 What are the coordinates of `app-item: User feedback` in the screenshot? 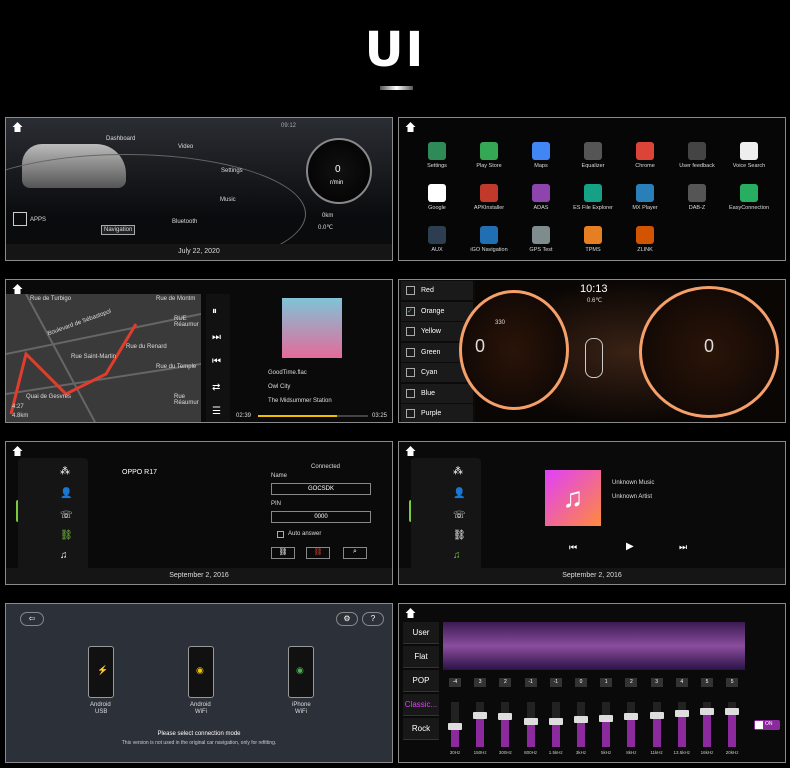 It's located at (697, 155).